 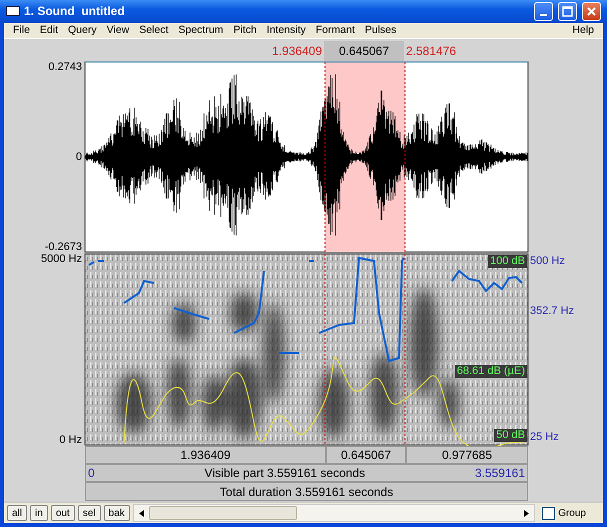 What do you see at coordinates (583, 30) in the screenshot?
I see `help-menu: Help` at bounding box center [583, 30].